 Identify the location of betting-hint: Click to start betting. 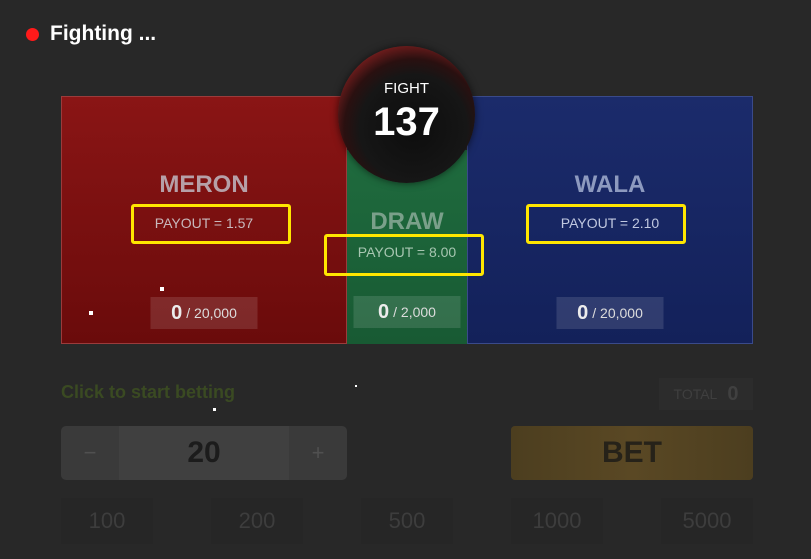
(148, 392).